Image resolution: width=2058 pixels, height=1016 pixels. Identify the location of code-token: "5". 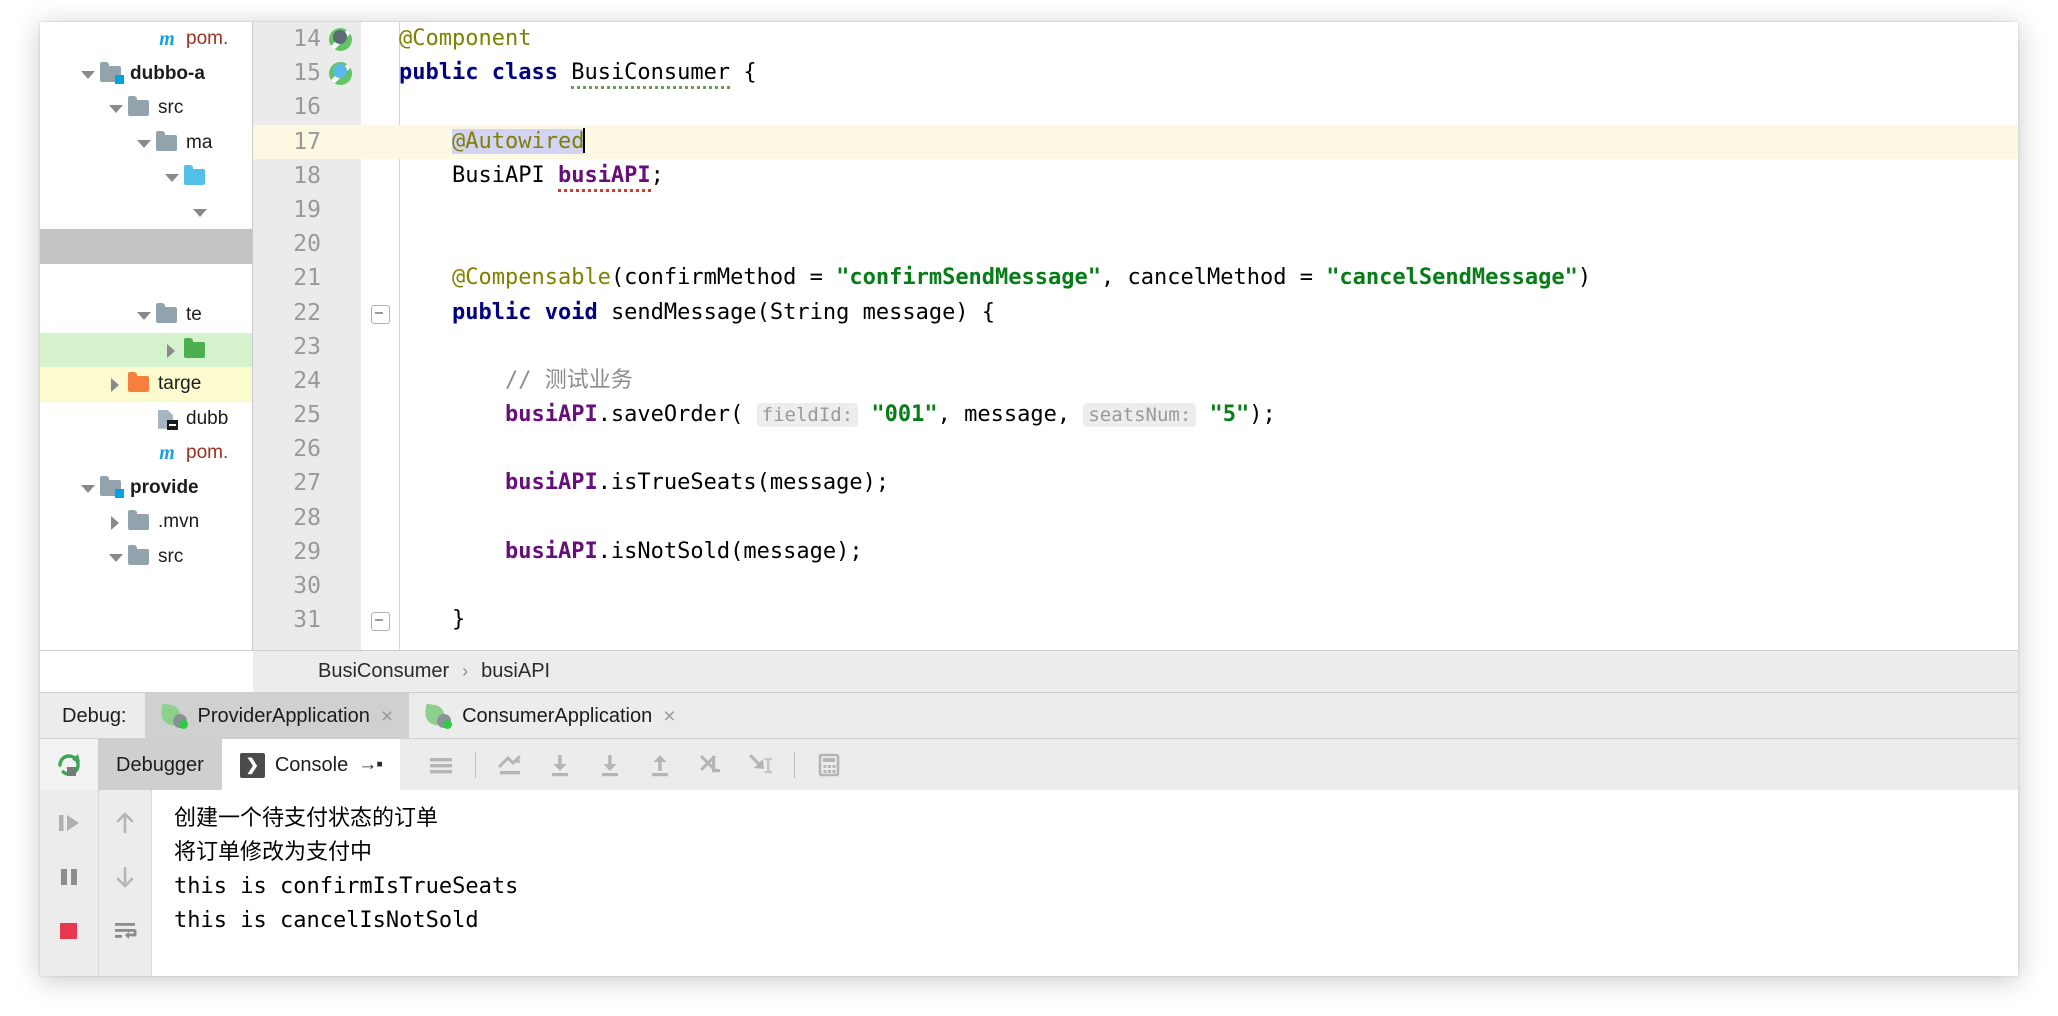
(1229, 415).